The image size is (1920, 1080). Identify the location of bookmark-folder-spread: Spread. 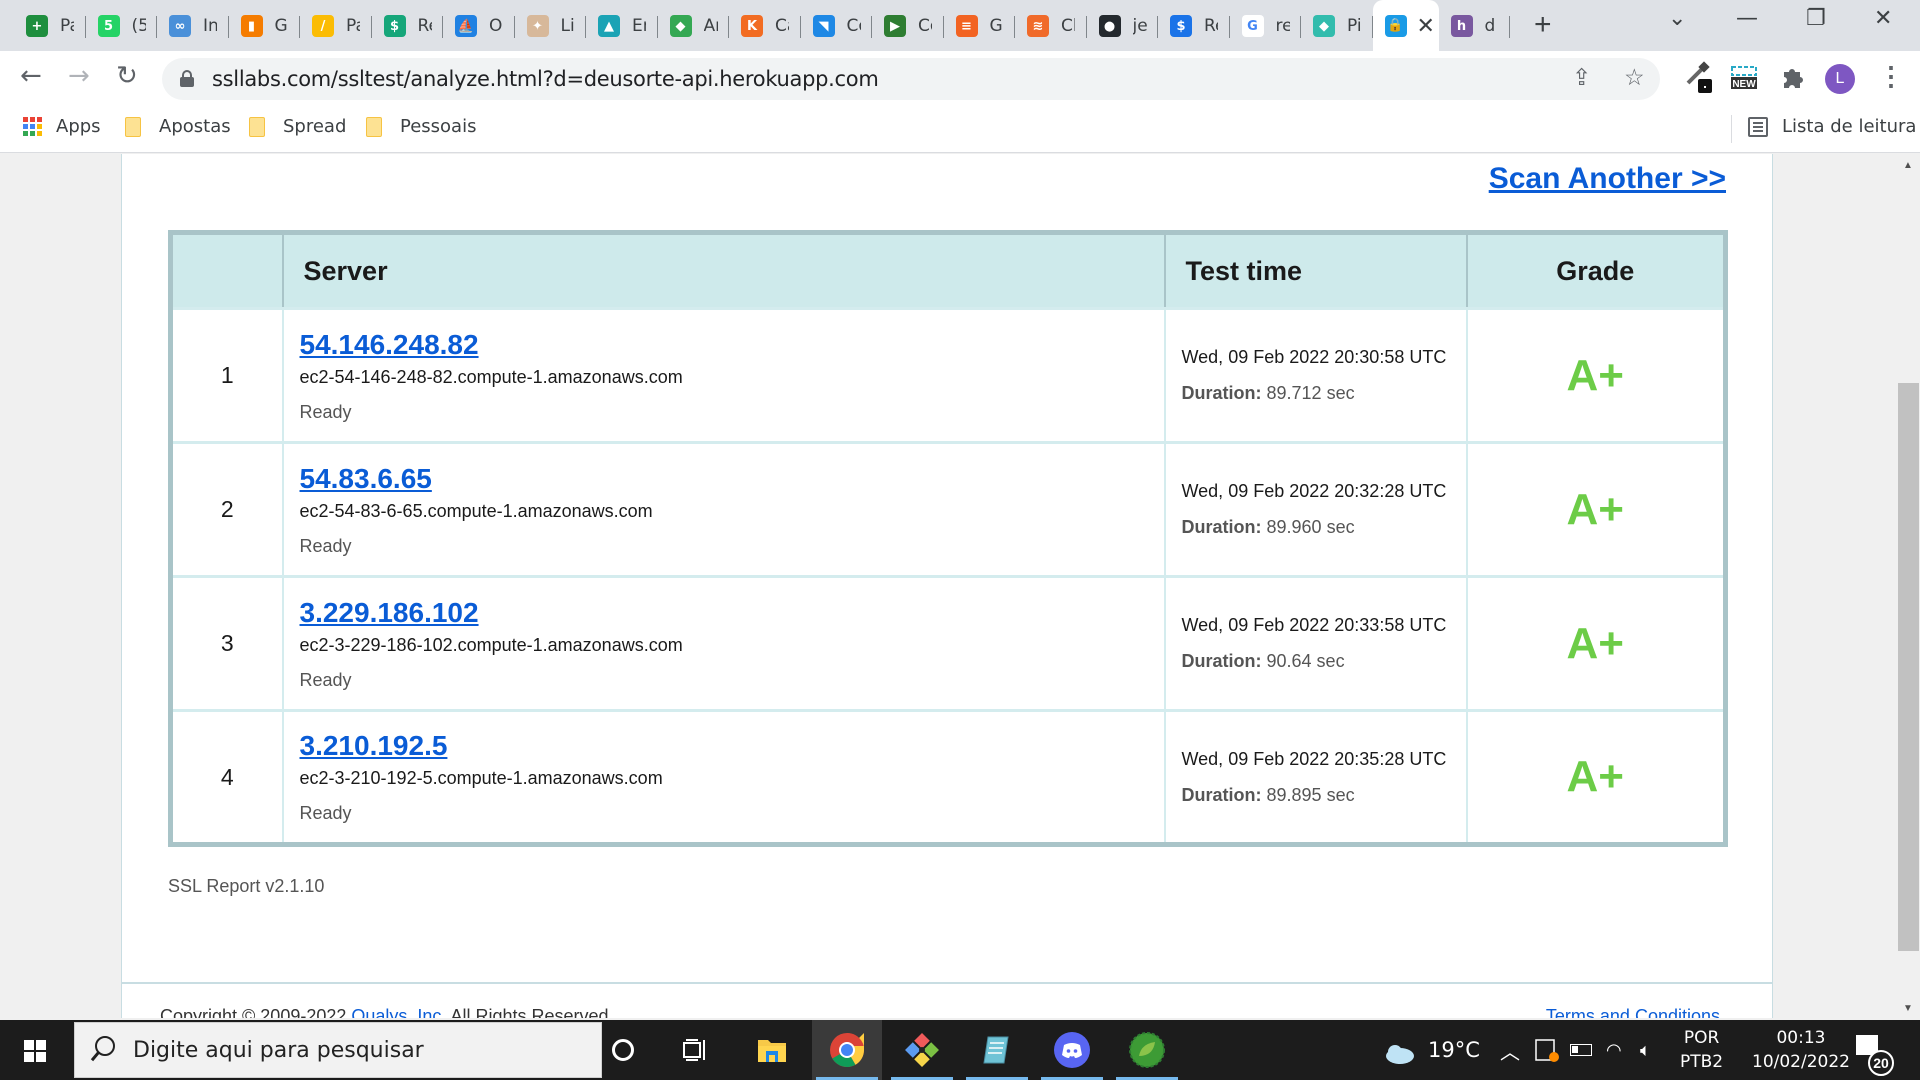
(297, 126).